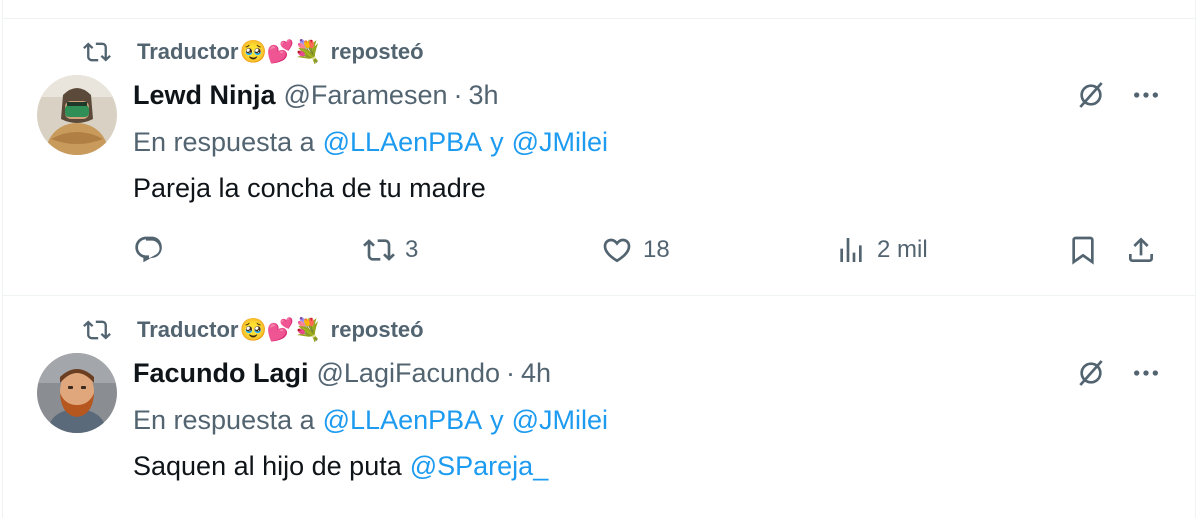  I want to click on share-icon, so click(1141, 249).